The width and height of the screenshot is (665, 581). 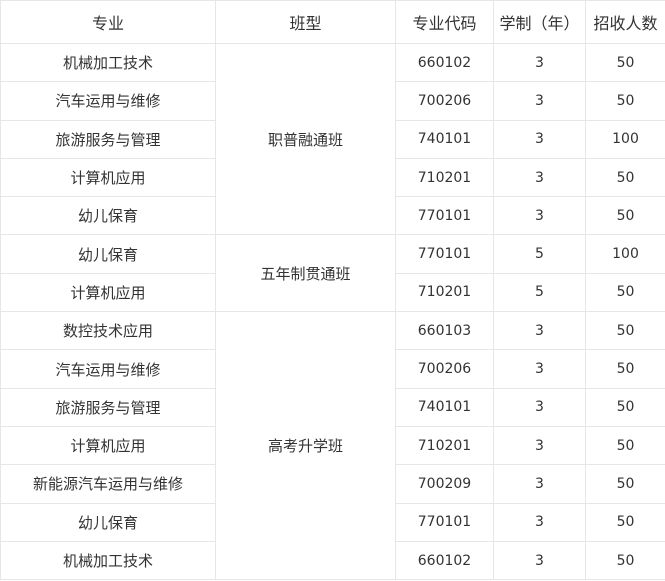 I want to click on header-class-type: 班型, so click(x=305, y=22).